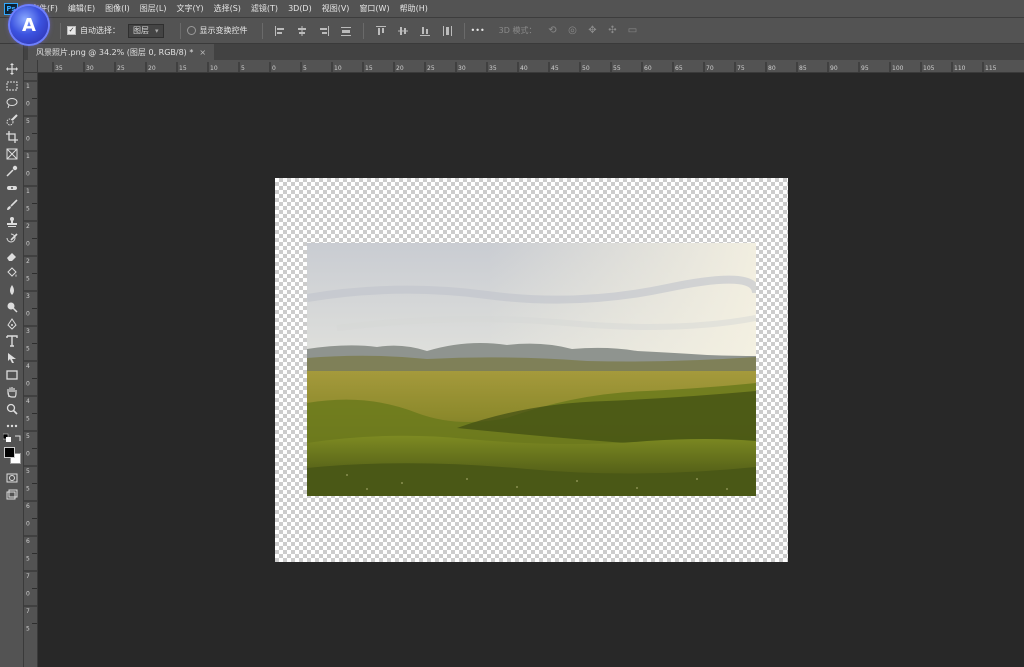  I want to click on align-right-icon, so click(324, 31).